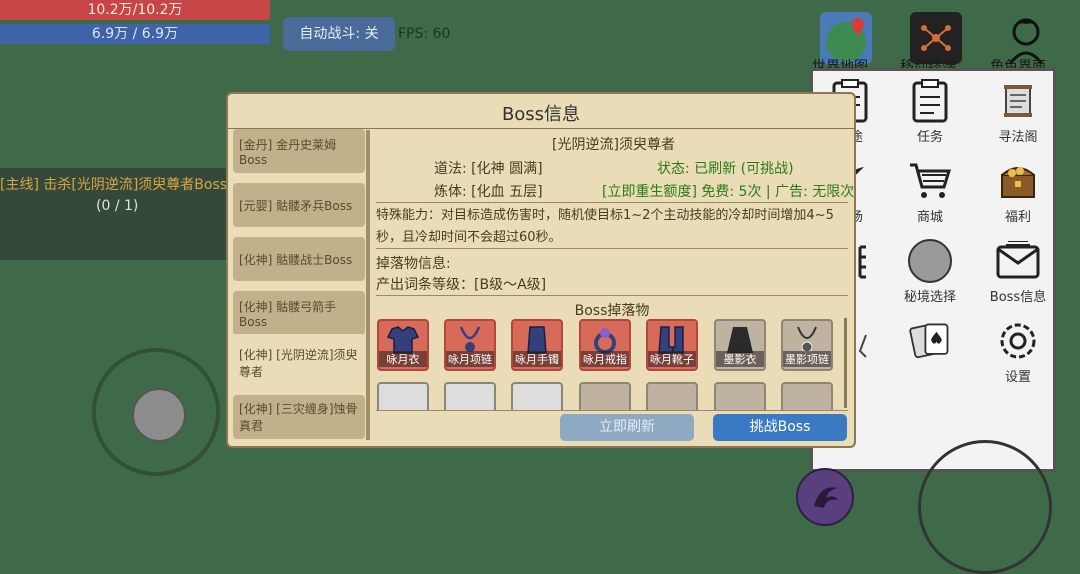  What do you see at coordinates (627, 427) in the screenshot?
I see `refresh-button: 立即刷新` at bounding box center [627, 427].